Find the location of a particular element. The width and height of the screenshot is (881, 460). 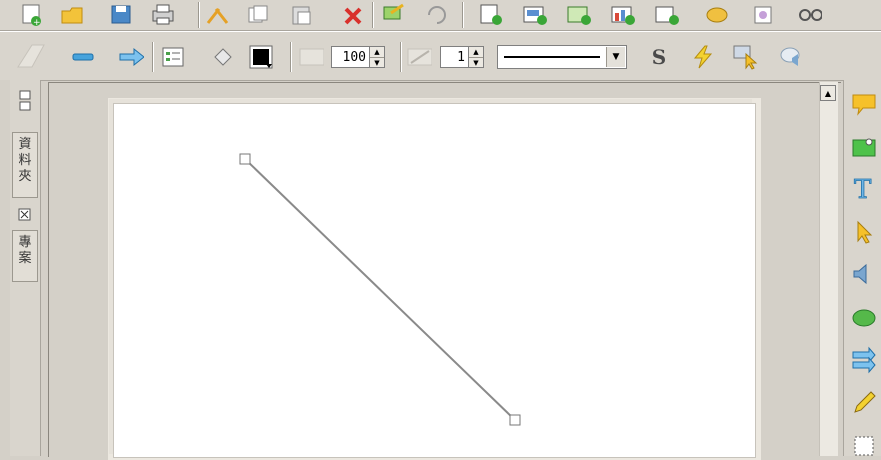

select-region-icon is located at coordinates (745, 57).